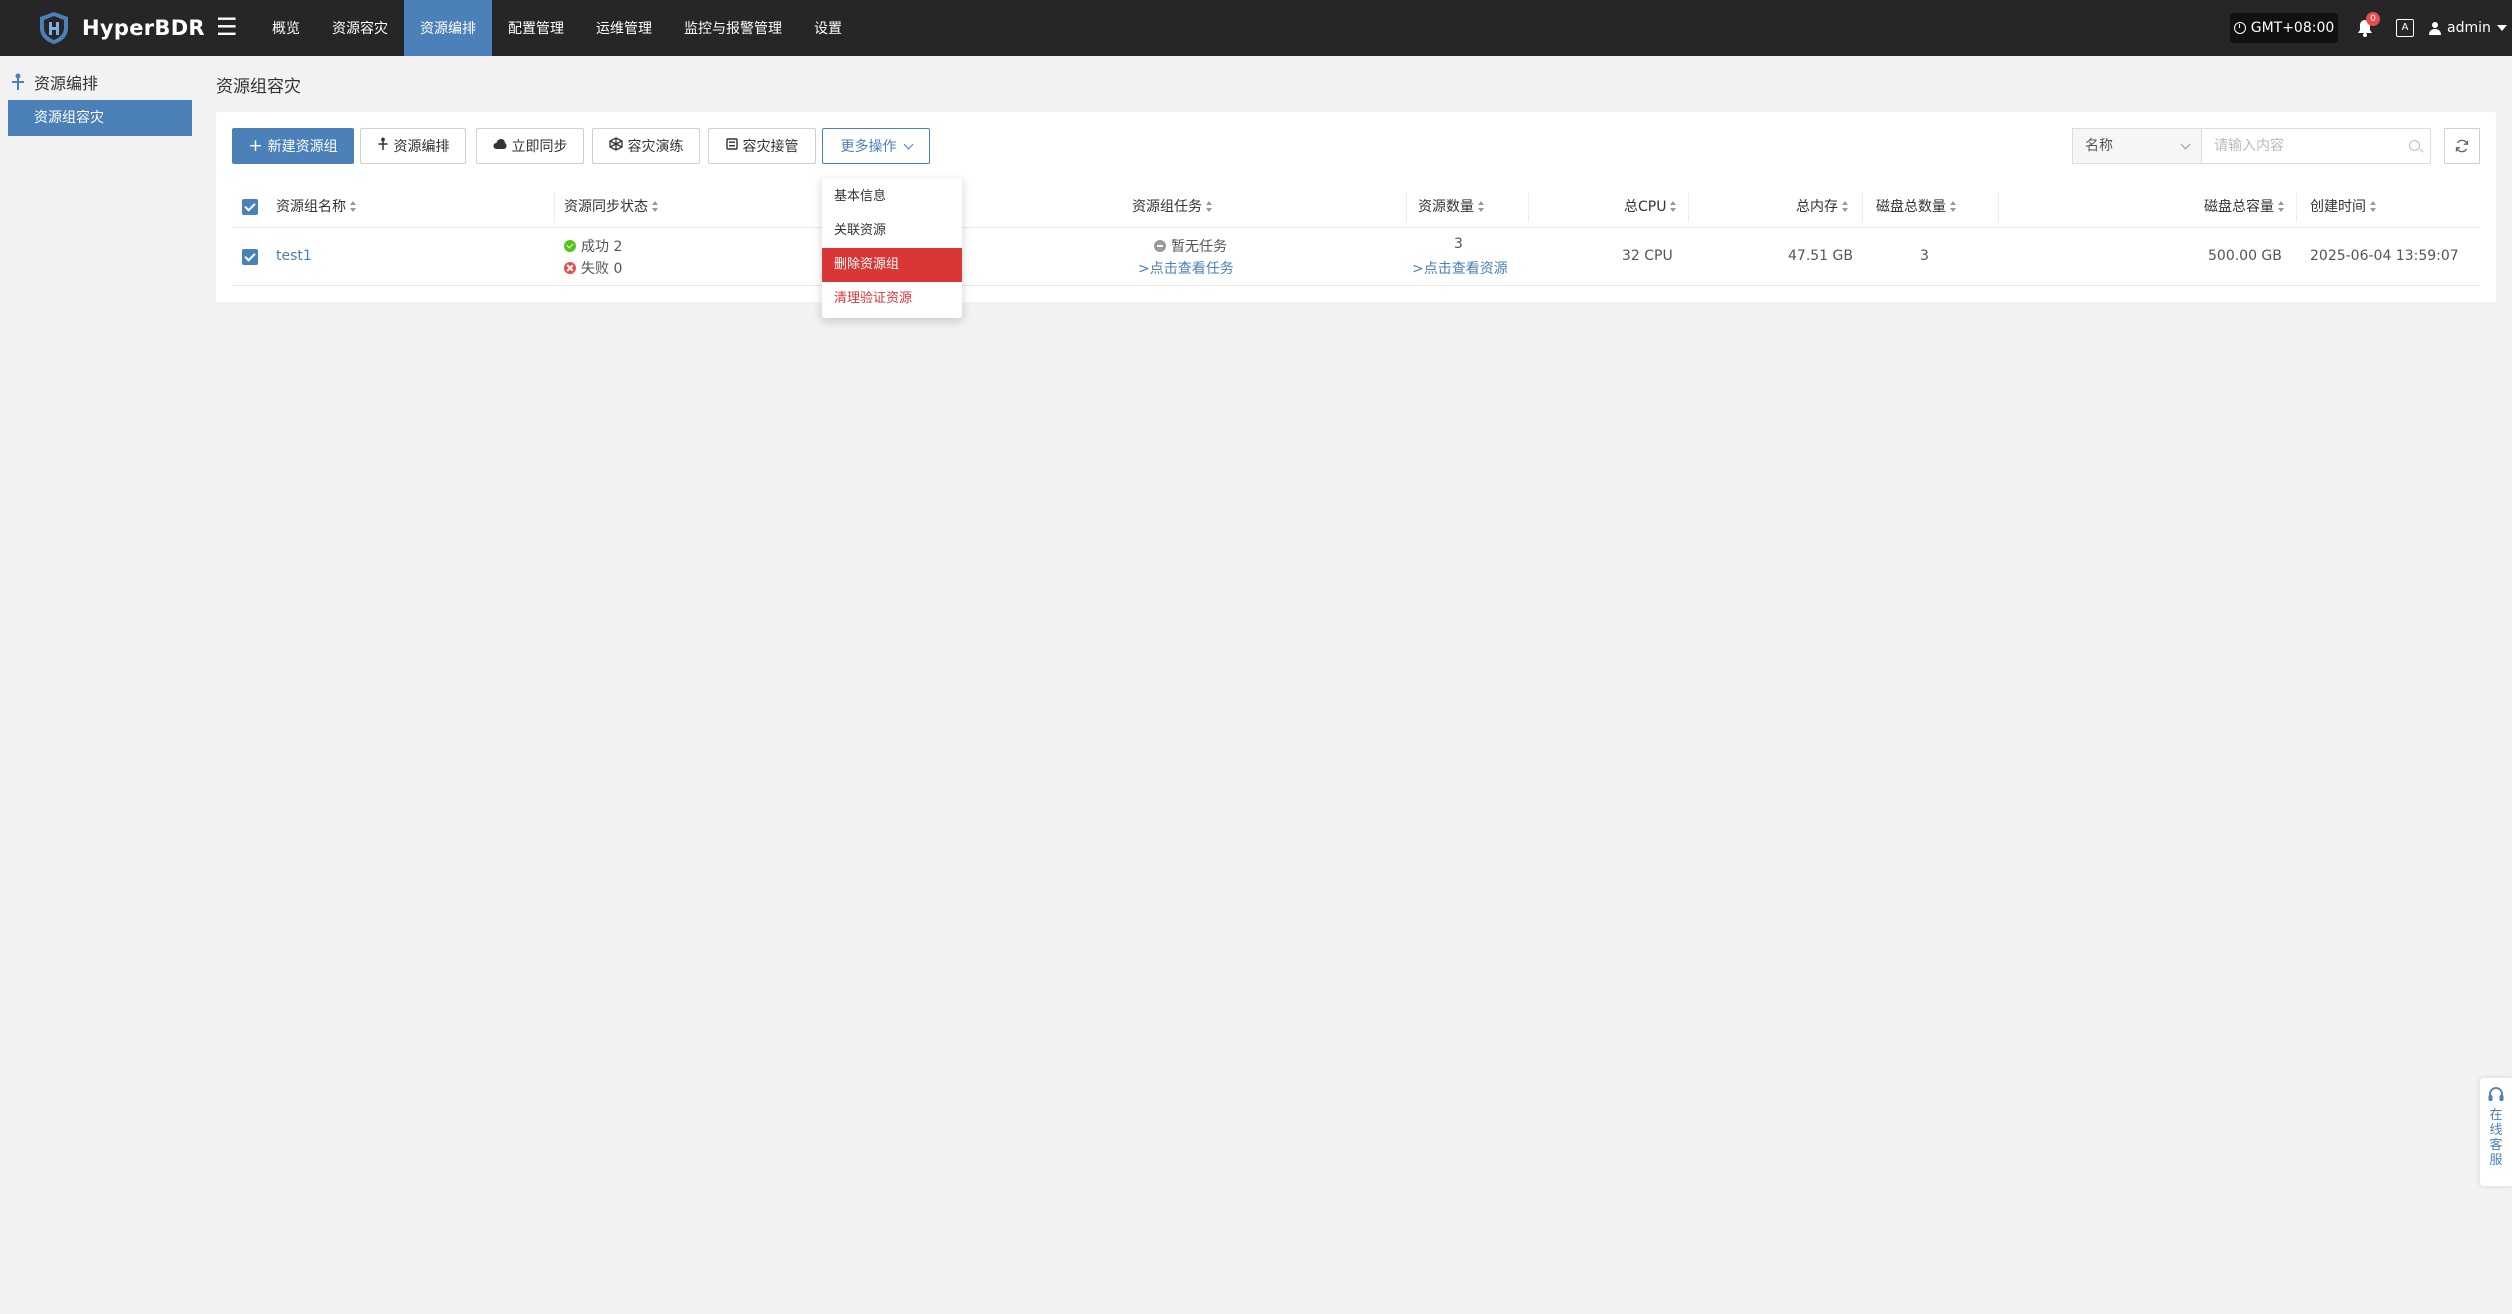  I want to click on nav-item-settings: 设置, so click(828, 28).